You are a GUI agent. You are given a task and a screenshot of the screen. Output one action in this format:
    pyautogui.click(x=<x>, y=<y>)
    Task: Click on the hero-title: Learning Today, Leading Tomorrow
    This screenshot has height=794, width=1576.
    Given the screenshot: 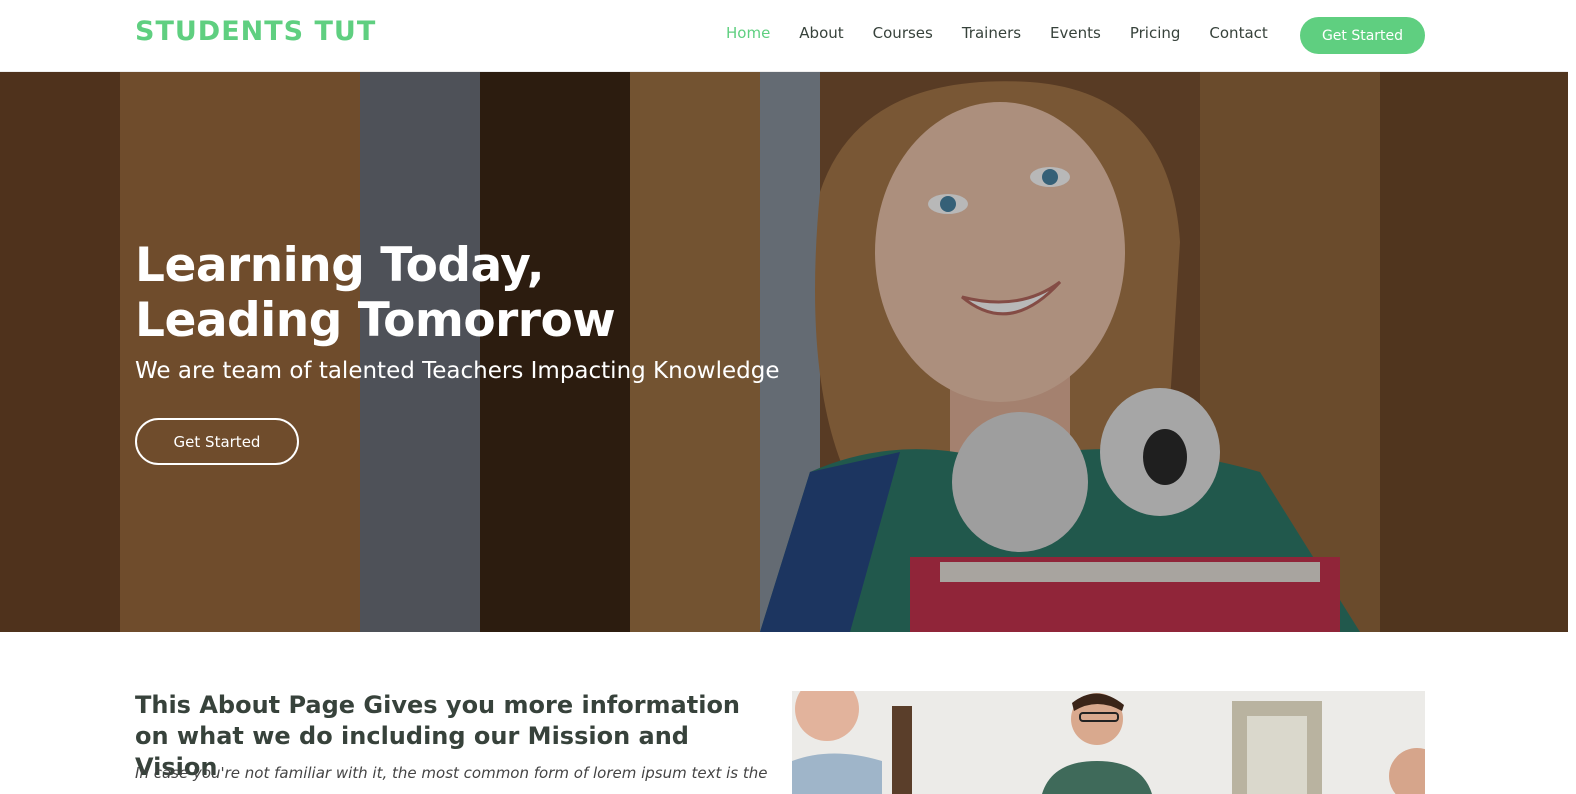 What is the action you would take?
    pyautogui.click(x=375, y=293)
    